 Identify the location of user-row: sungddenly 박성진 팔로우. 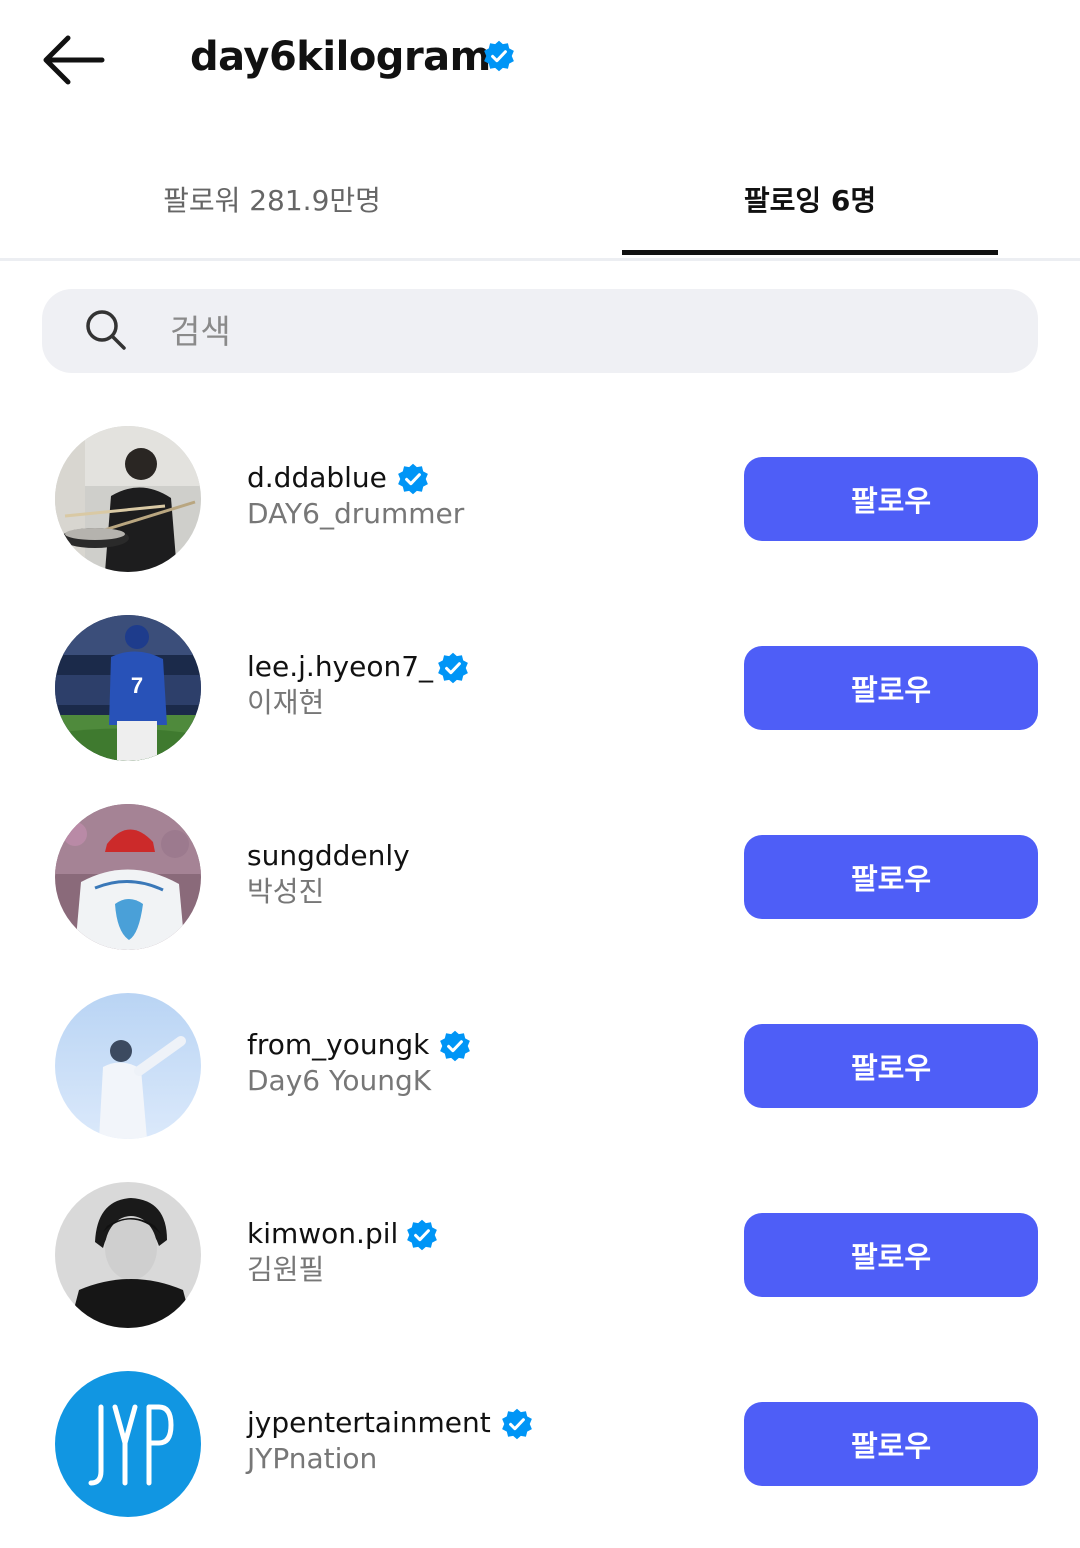
(540, 879).